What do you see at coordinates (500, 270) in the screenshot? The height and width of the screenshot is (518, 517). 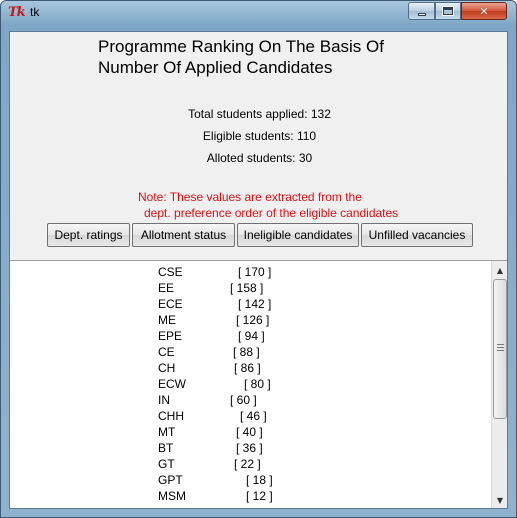 I see `scroll-up-arrow-icon: ▲` at bounding box center [500, 270].